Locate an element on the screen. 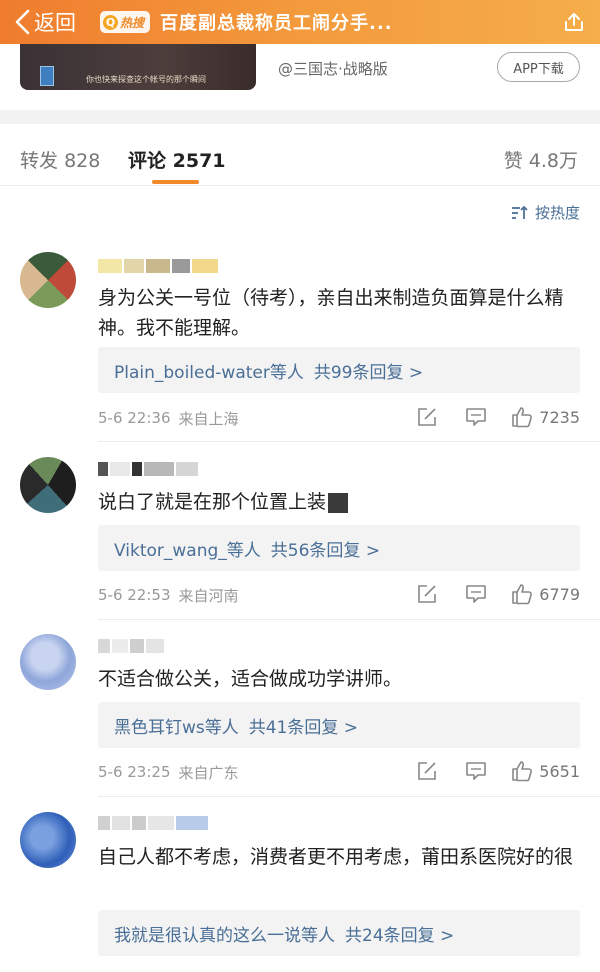  replies-user: 我就是很认真的这么一说等人 is located at coordinates (224, 935).